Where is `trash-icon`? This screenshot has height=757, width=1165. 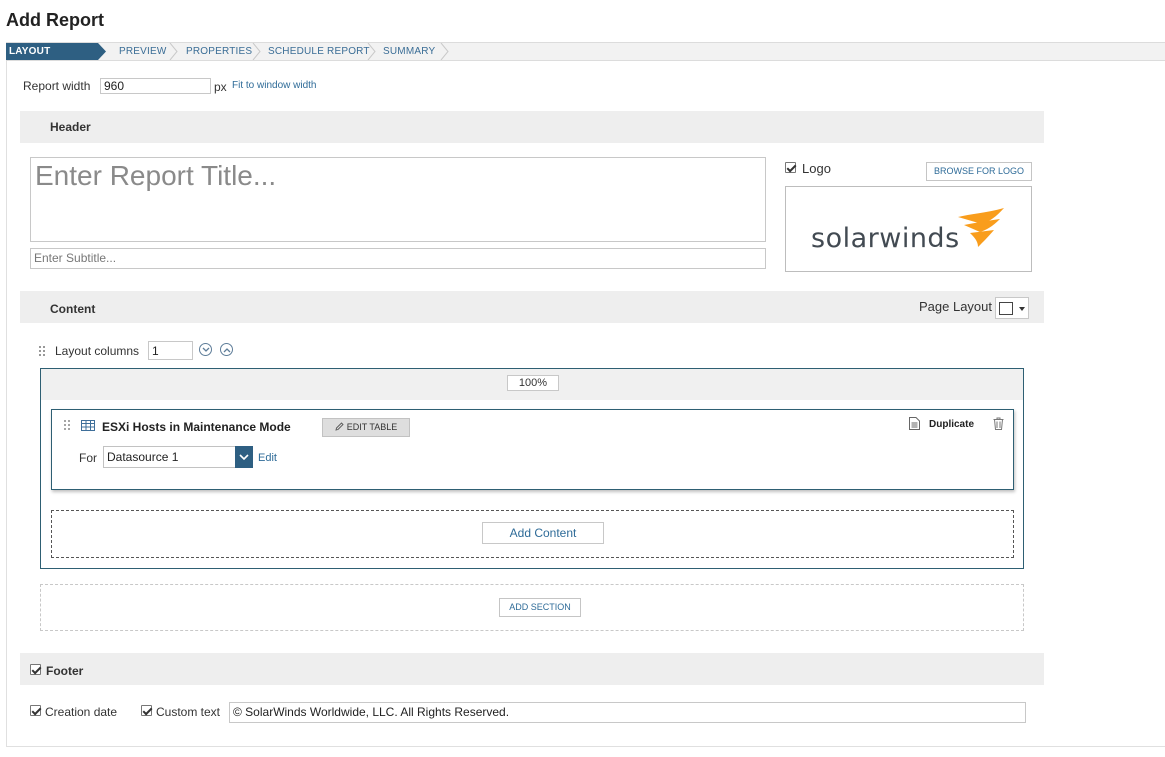 trash-icon is located at coordinates (998, 423).